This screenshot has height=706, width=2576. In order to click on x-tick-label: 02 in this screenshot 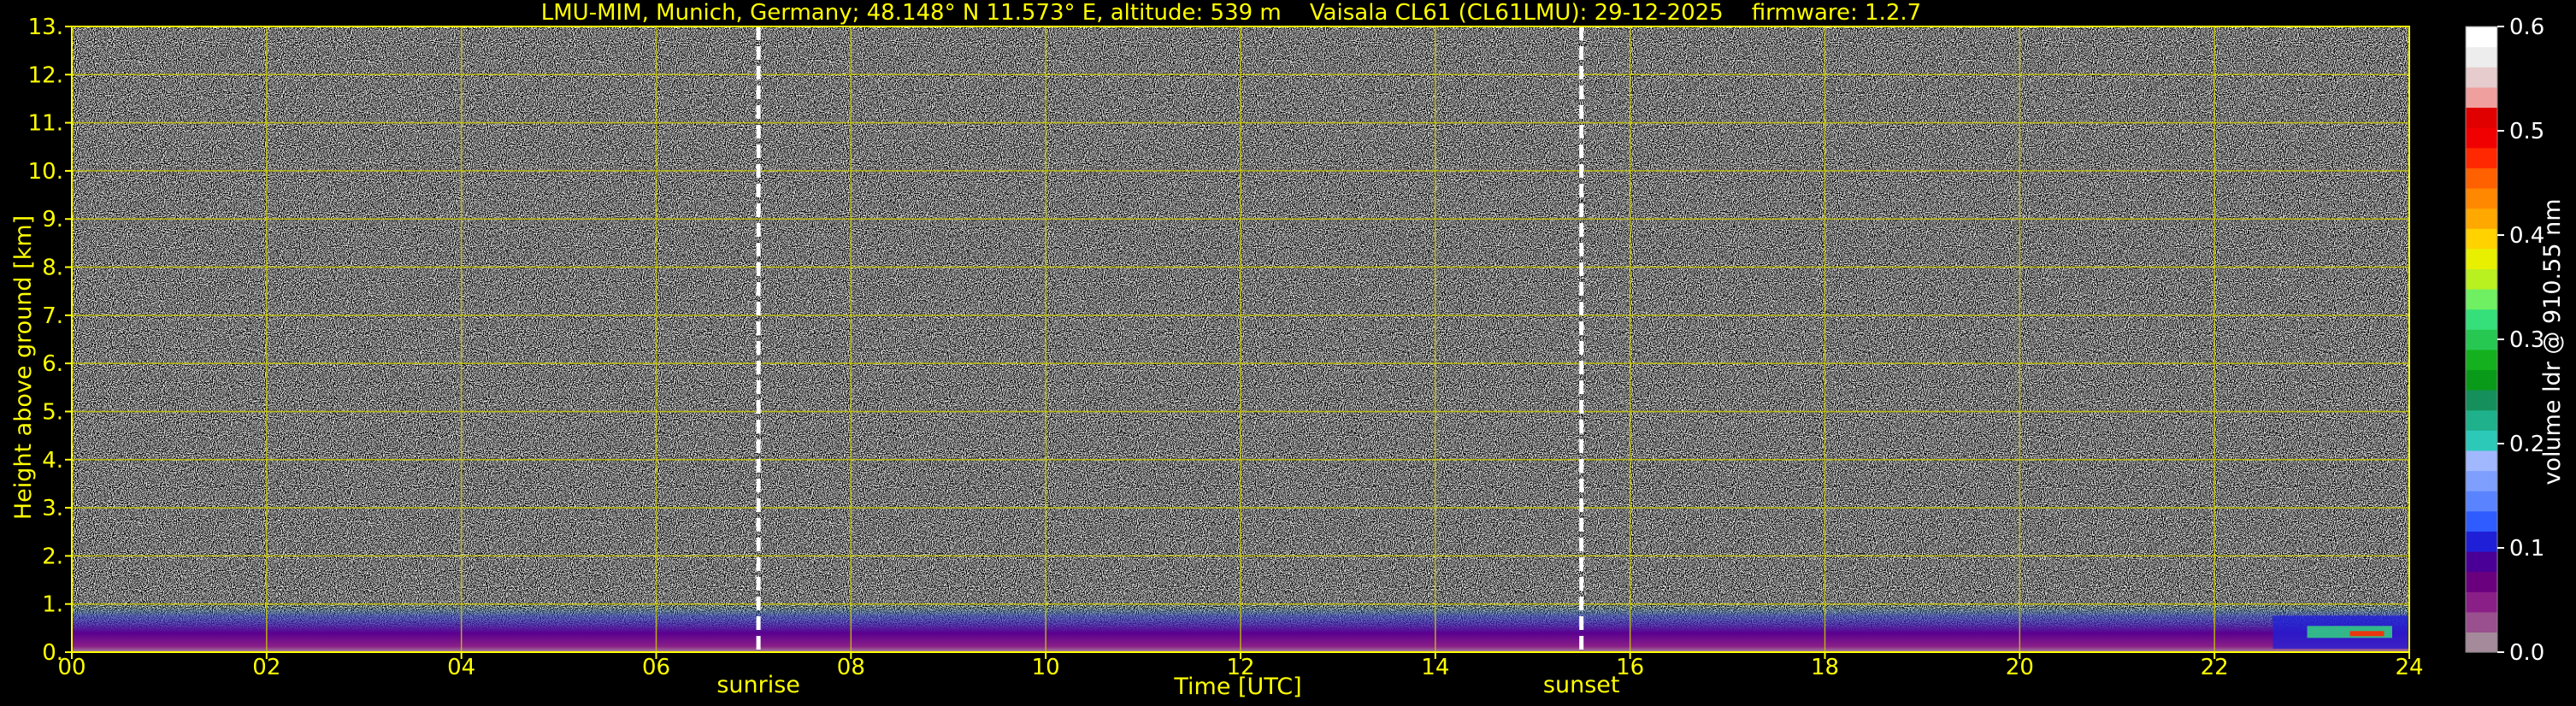, I will do `click(266, 667)`.